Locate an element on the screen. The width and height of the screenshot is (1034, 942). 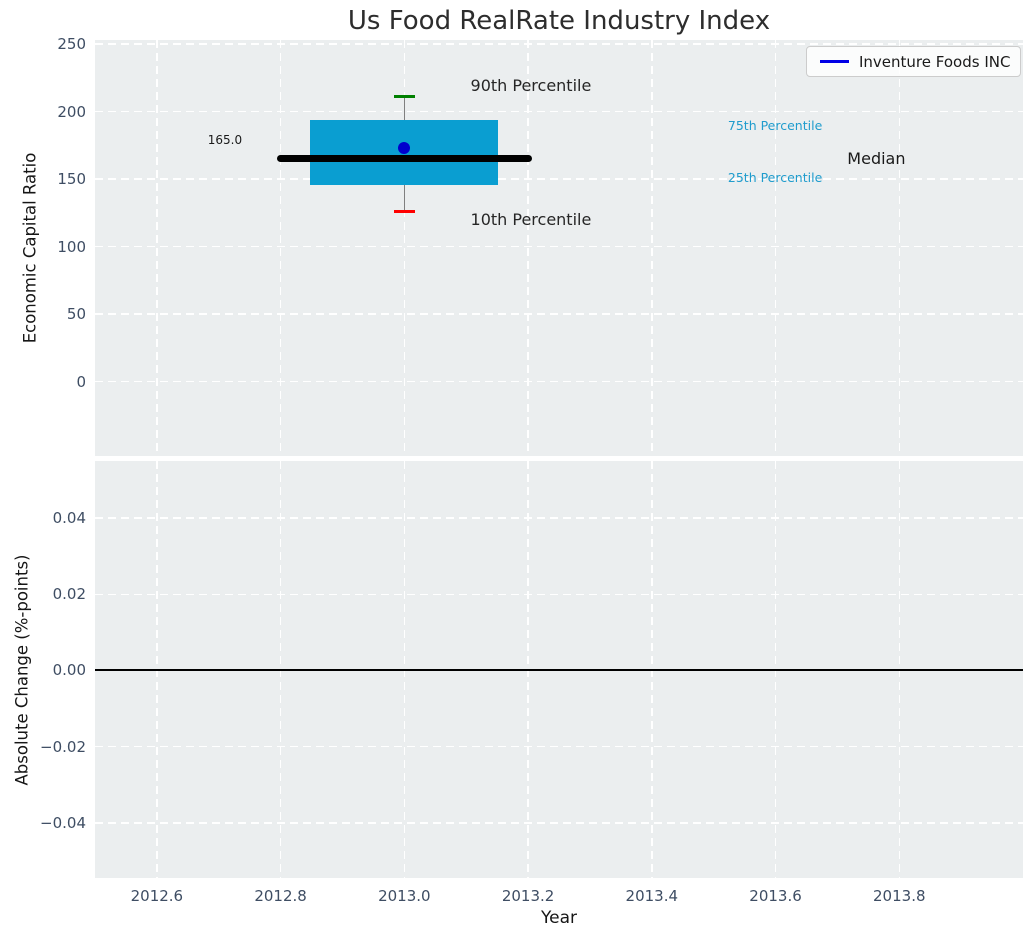
cap-10th is located at coordinates (404, 211).